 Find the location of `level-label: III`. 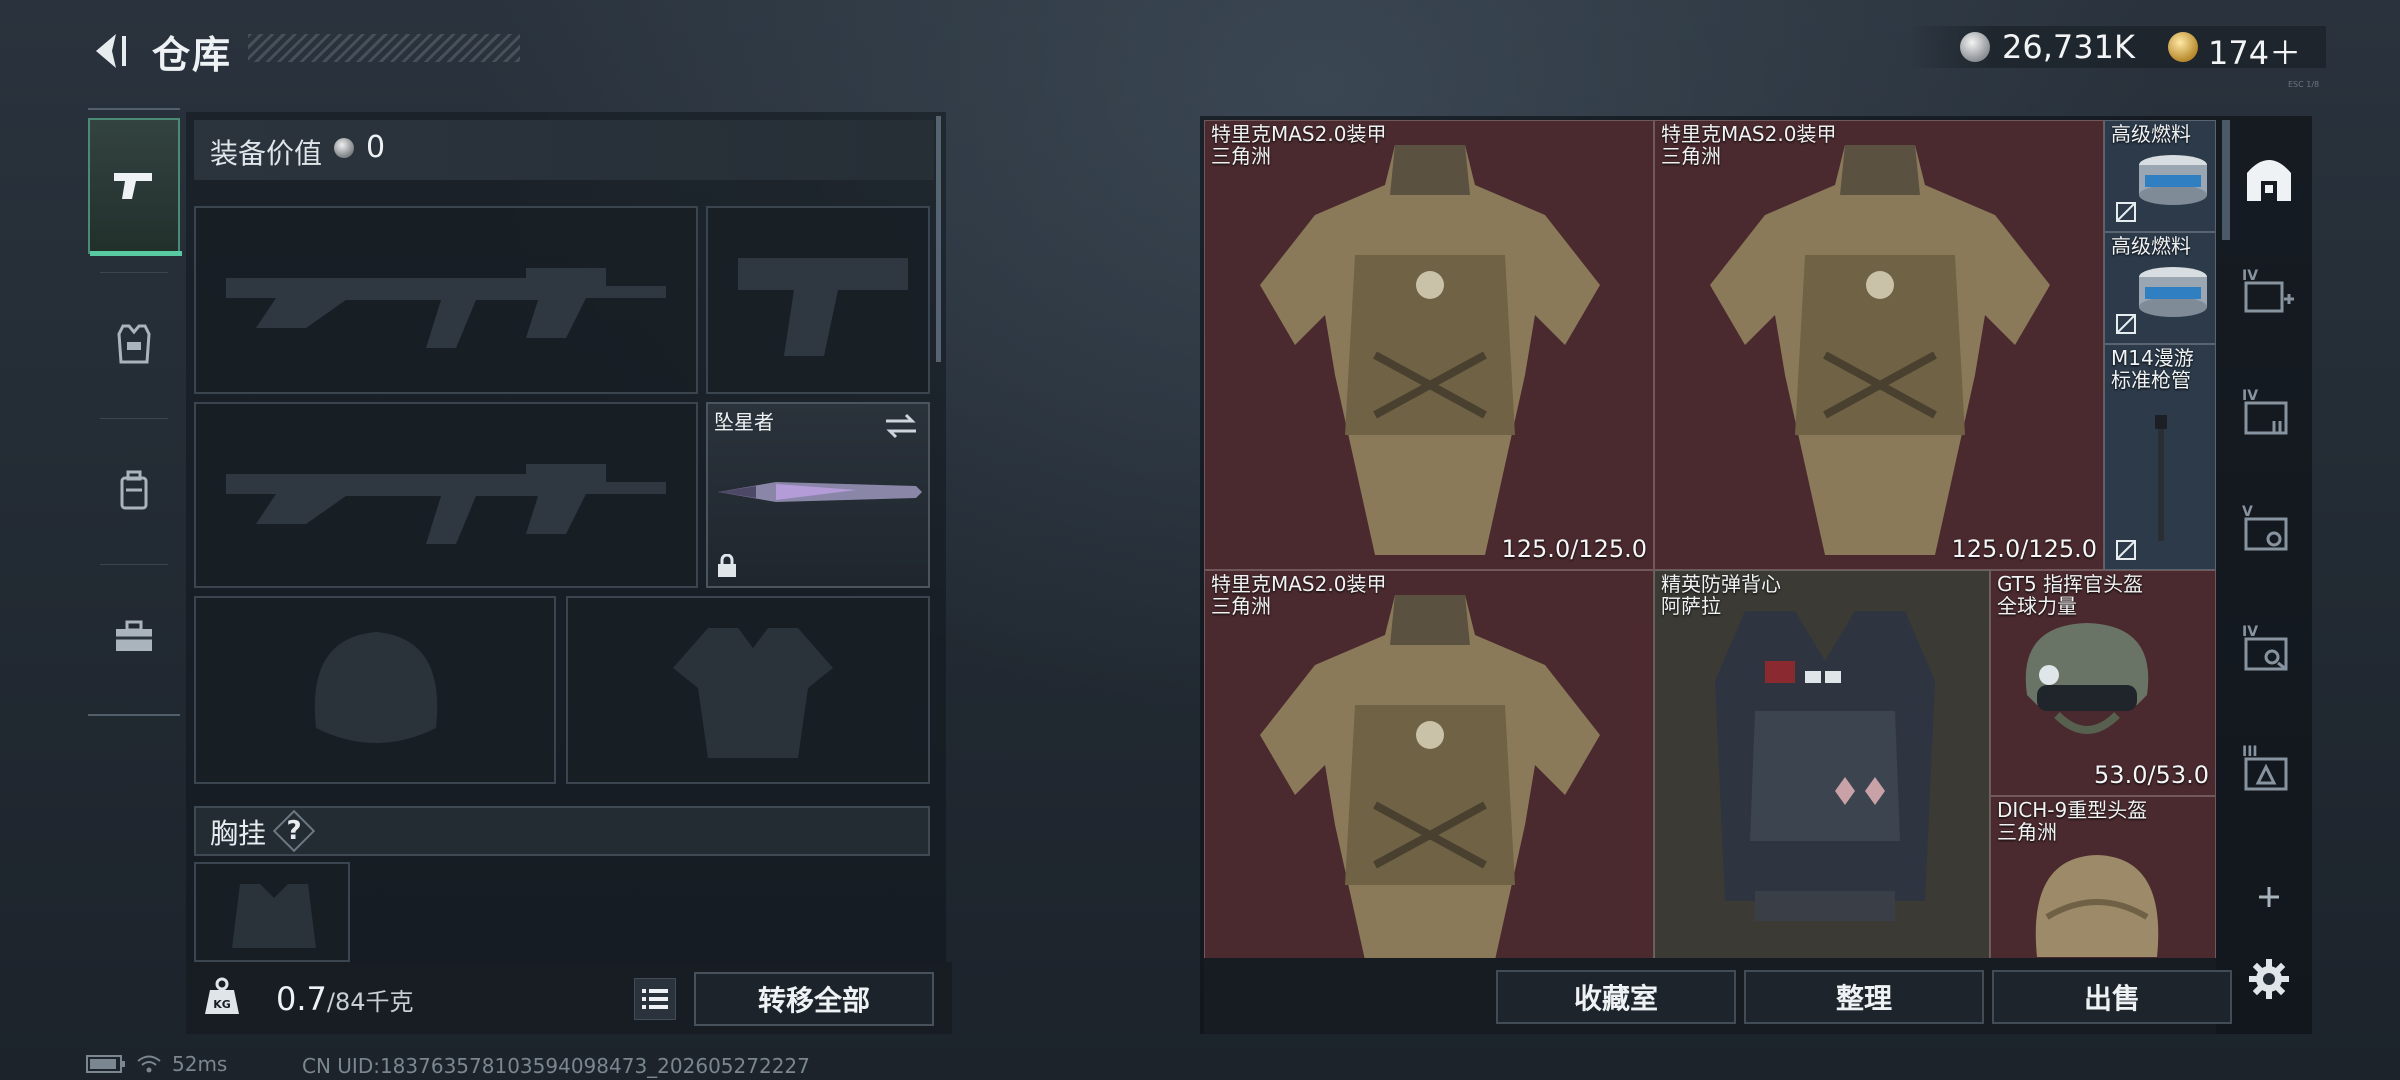

level-label: III is located at coordinates (2250, 752).